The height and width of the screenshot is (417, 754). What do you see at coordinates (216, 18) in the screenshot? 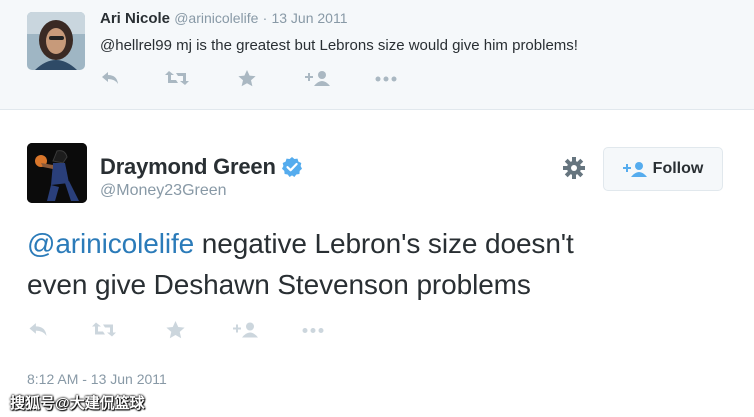
I see `reply-author-handle: @arinicolelife` at bounding box center [216, 18].